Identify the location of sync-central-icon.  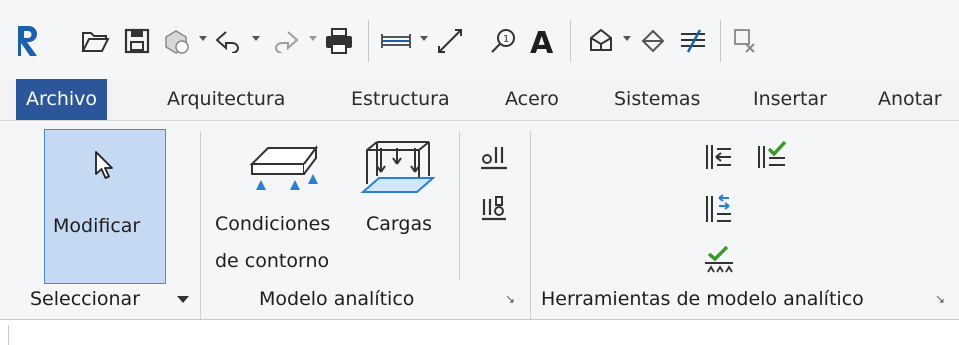
(177, 41).